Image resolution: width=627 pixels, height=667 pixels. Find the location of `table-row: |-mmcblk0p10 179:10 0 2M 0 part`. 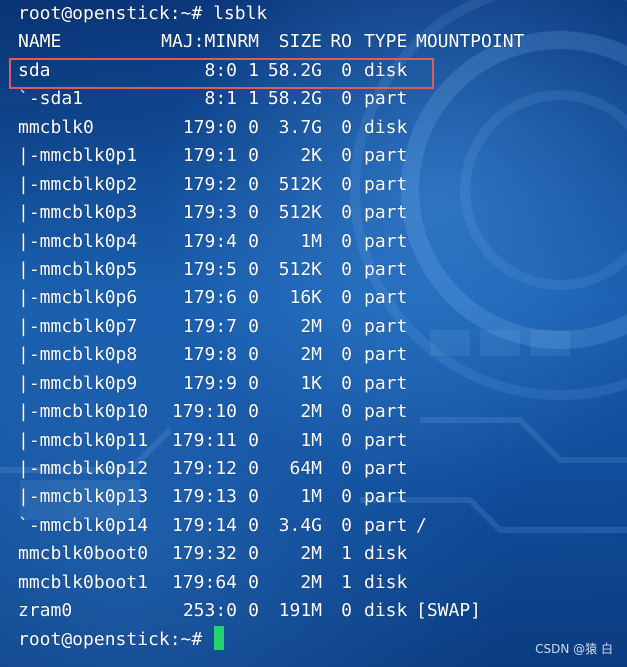

table-row: |-mmcblk0p10 179:10 0 2M 0 part is located at coordinates (322, 412).